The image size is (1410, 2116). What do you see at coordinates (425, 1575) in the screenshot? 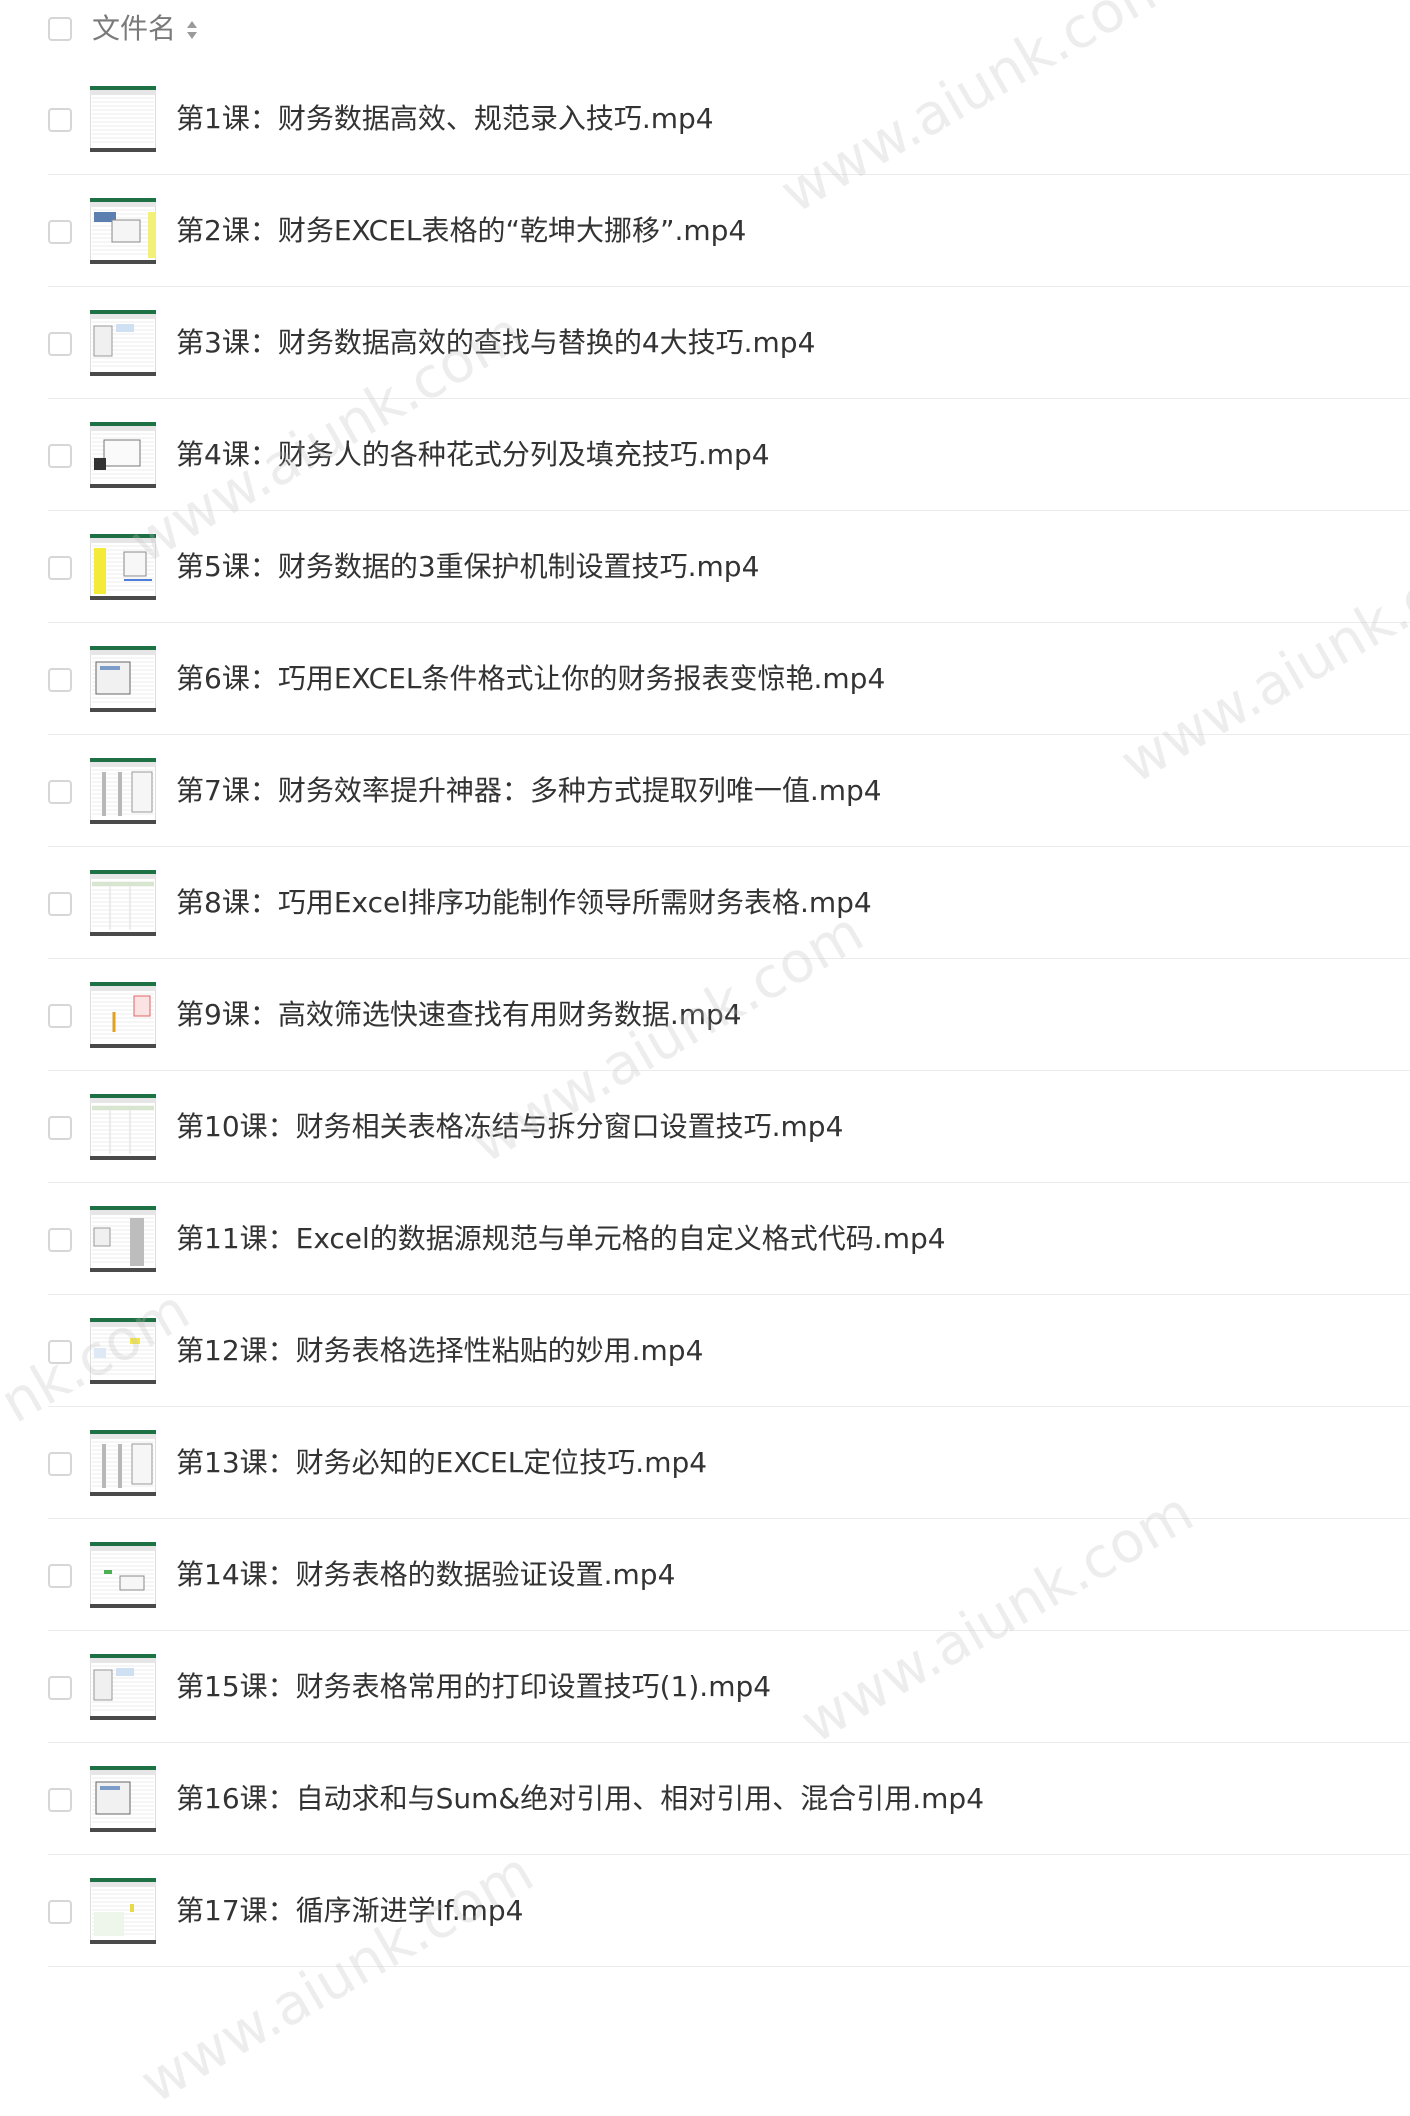
I see `file-name-link: 第14课：财务表格的数据验证设置.mp4` at bounding box center [425, 1575].